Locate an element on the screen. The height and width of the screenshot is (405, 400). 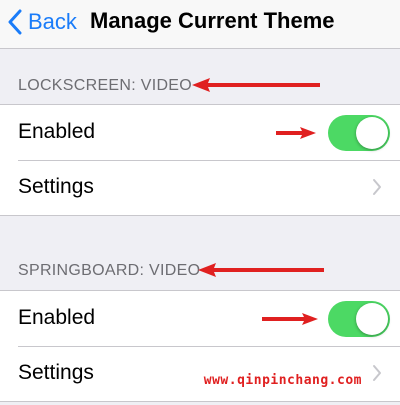
back-button: Back is located at coordinates (42, 22).